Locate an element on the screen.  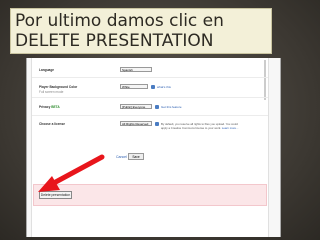
privacy-label: Privacy BETA is located at coordinates (49, 107).